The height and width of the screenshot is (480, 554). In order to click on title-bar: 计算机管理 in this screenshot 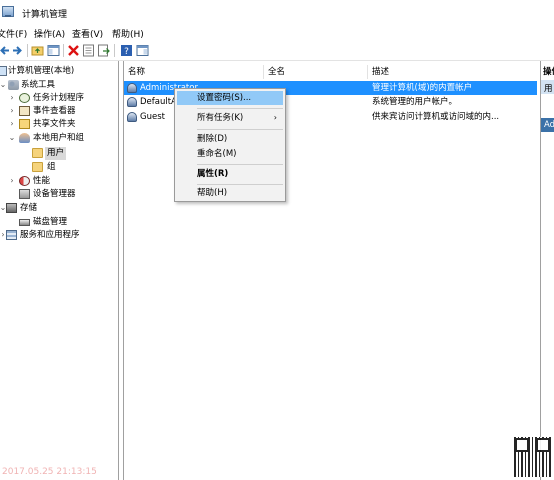, I will do `click(277, 12)`.